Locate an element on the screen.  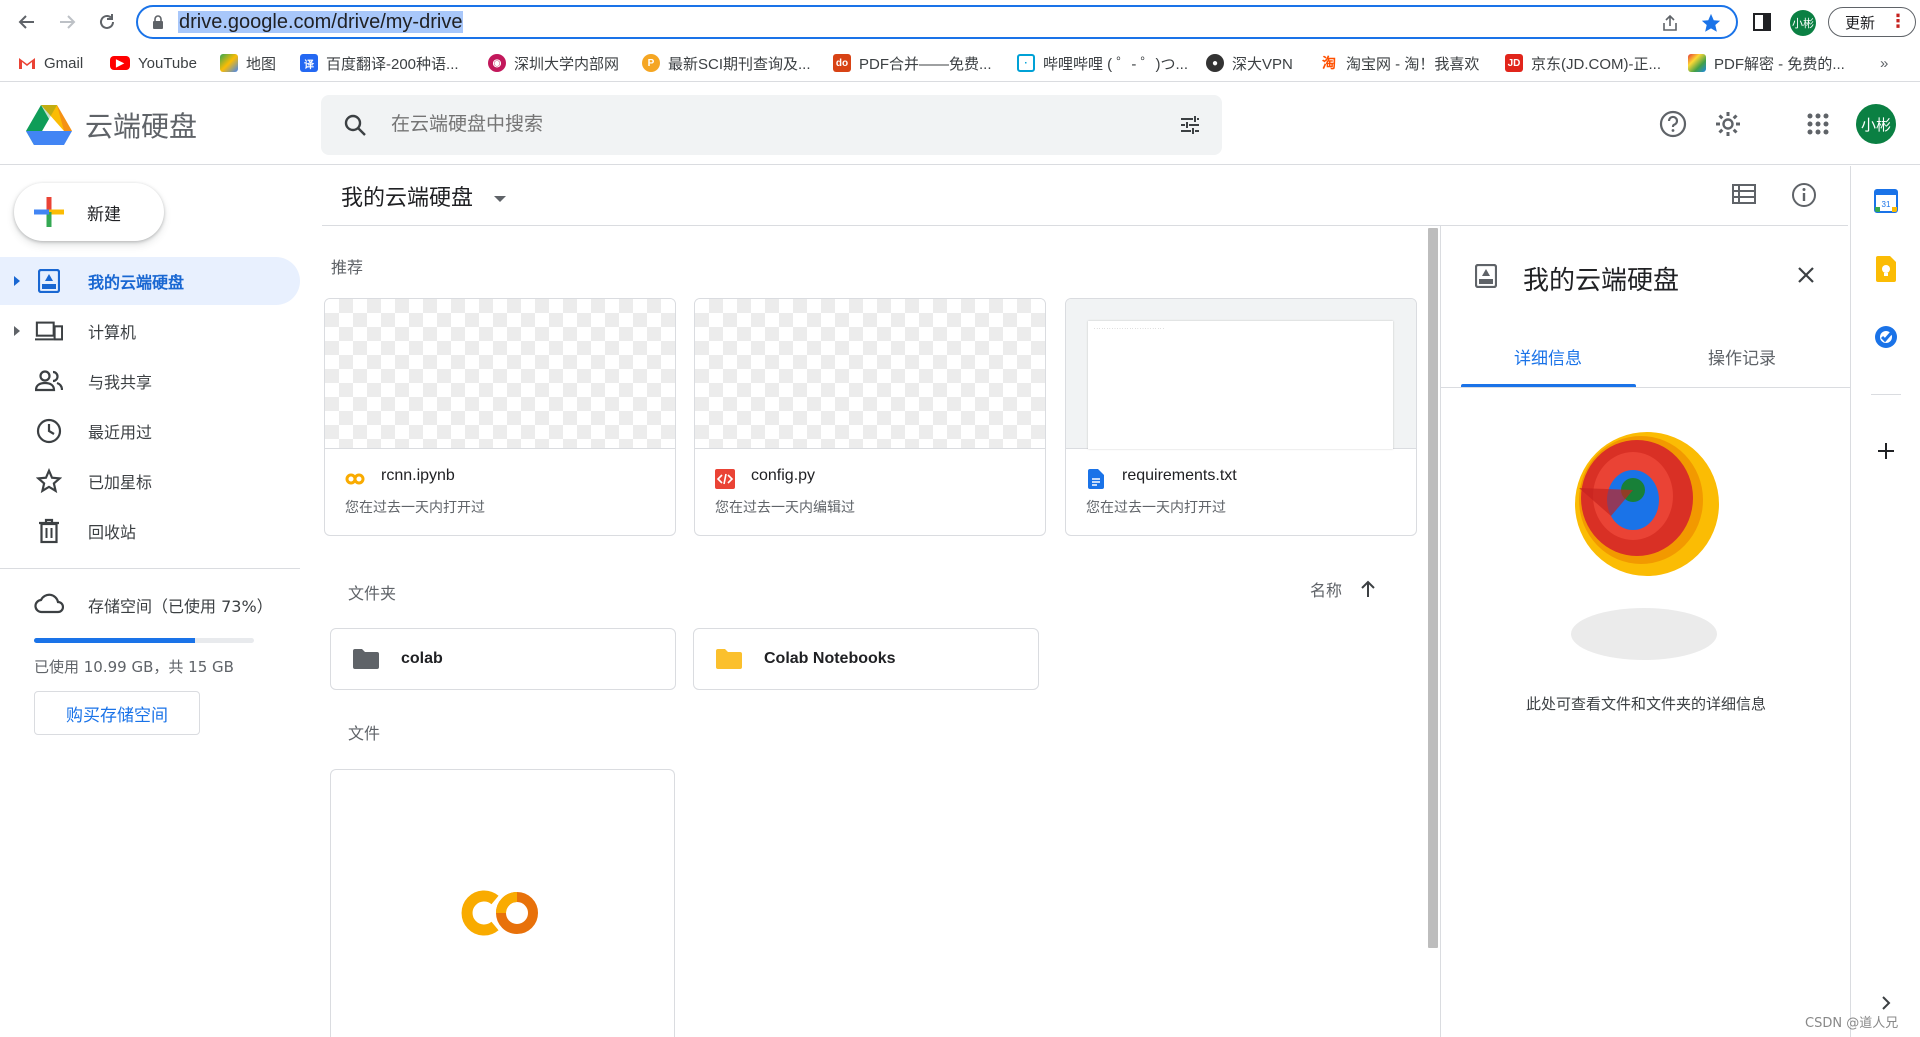
storage-usage-text: 已使用 10.99 GB，共 15 GB is located at coordinates (134, 667).